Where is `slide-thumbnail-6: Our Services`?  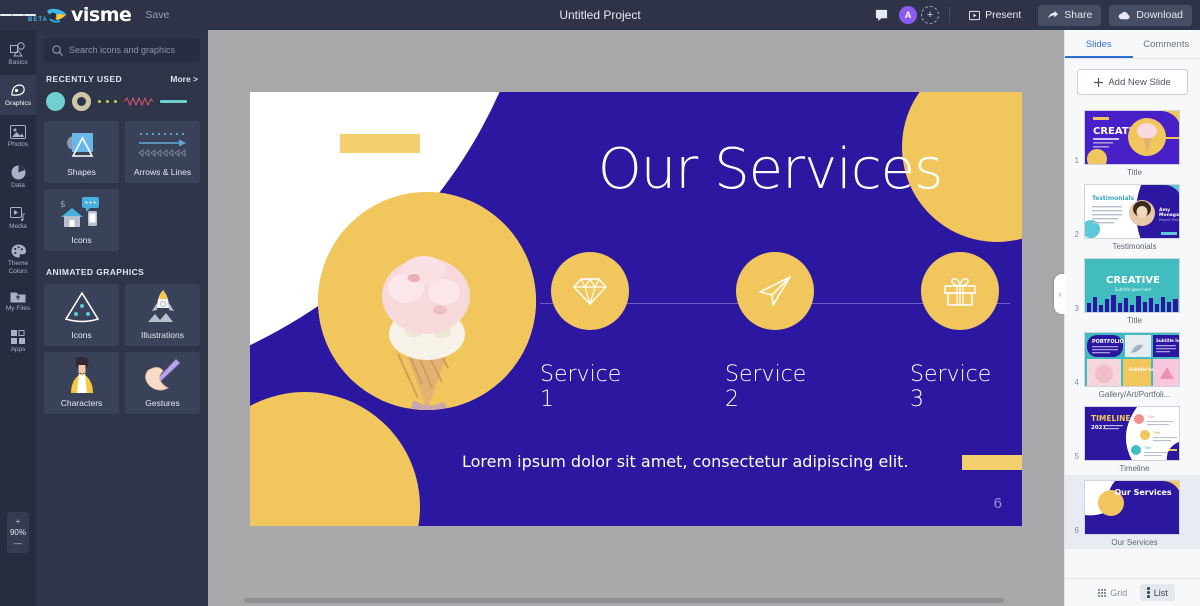
slide-thumbnail-6: Our Services is located at coordinates (1132, 507).